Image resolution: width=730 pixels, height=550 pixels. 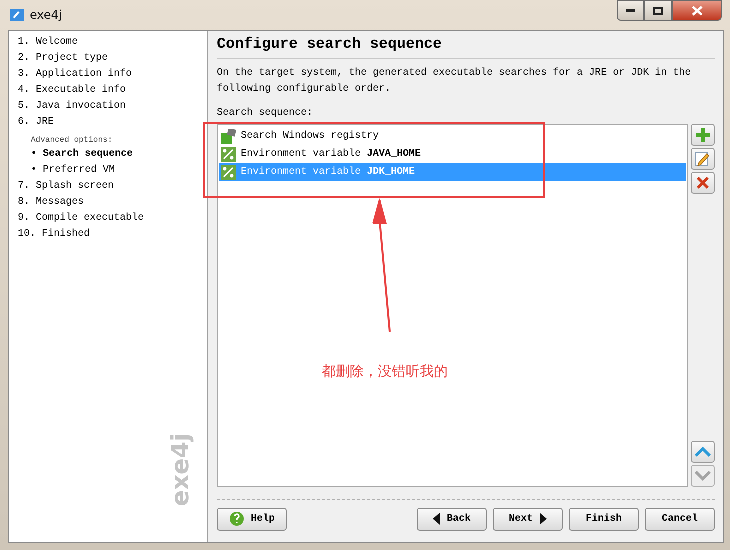 What do you see at coordinates (24, 91) in the screenshot?
I see `step-number: 4.` at bounding box center [24, 91].